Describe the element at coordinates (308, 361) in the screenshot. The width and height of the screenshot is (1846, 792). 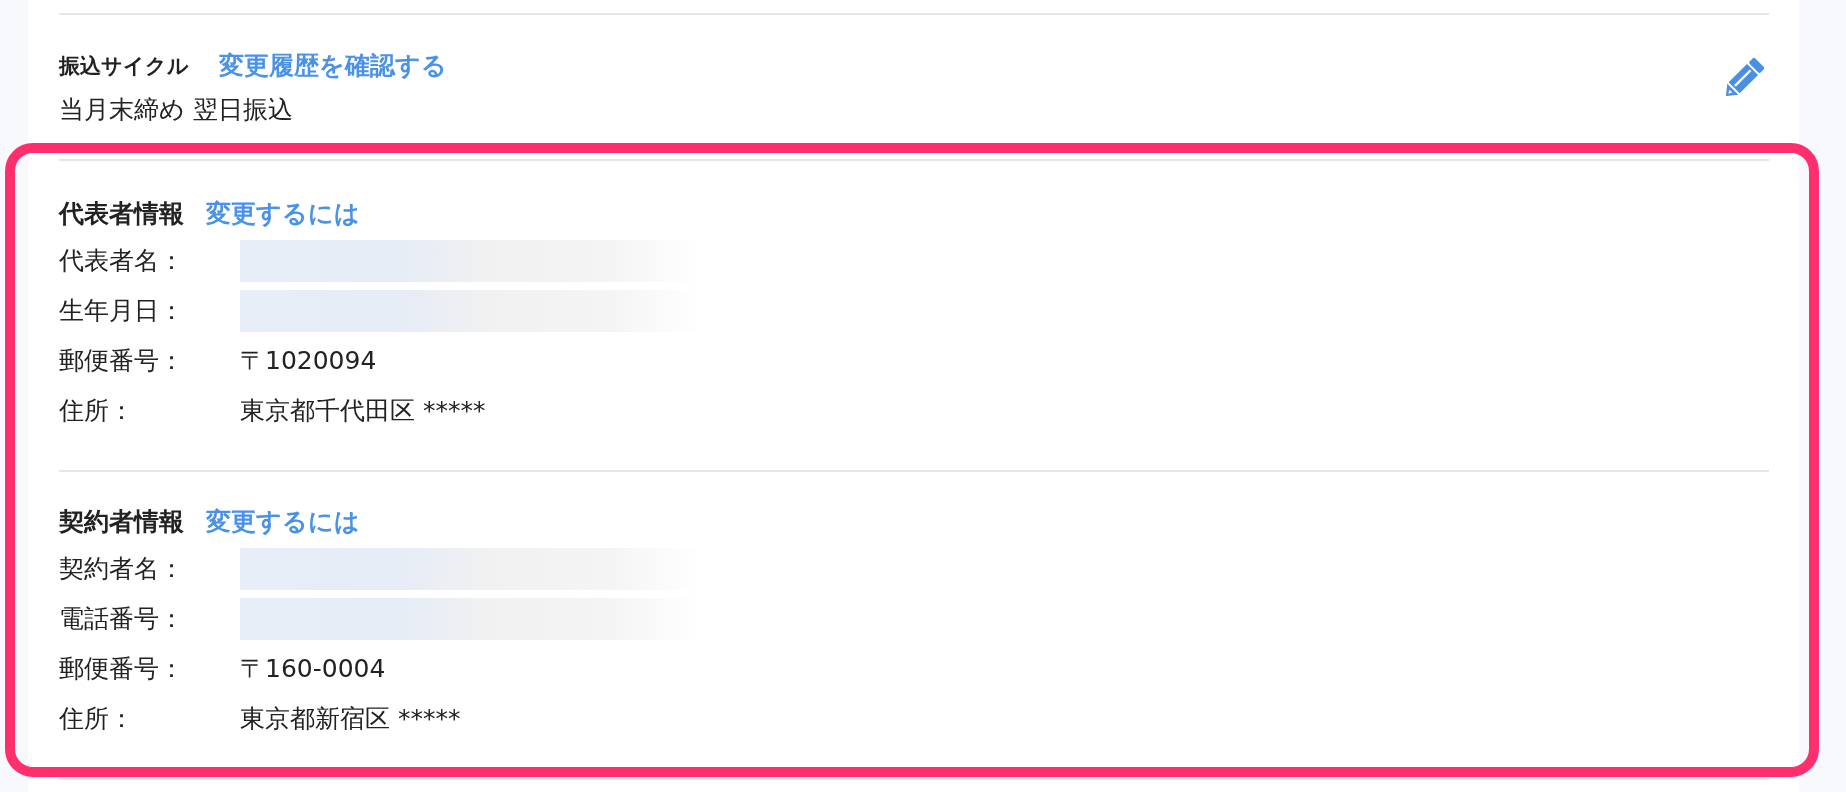
I see `field-value: 〒1020094` at that location.